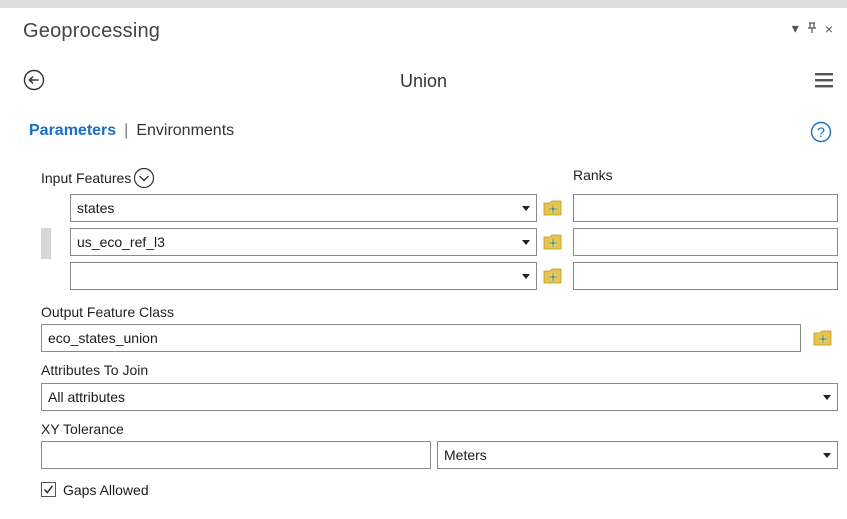  Describe the element at coordinates (829, 29) in the screenshot. I see `close-icon: ×` at that location.